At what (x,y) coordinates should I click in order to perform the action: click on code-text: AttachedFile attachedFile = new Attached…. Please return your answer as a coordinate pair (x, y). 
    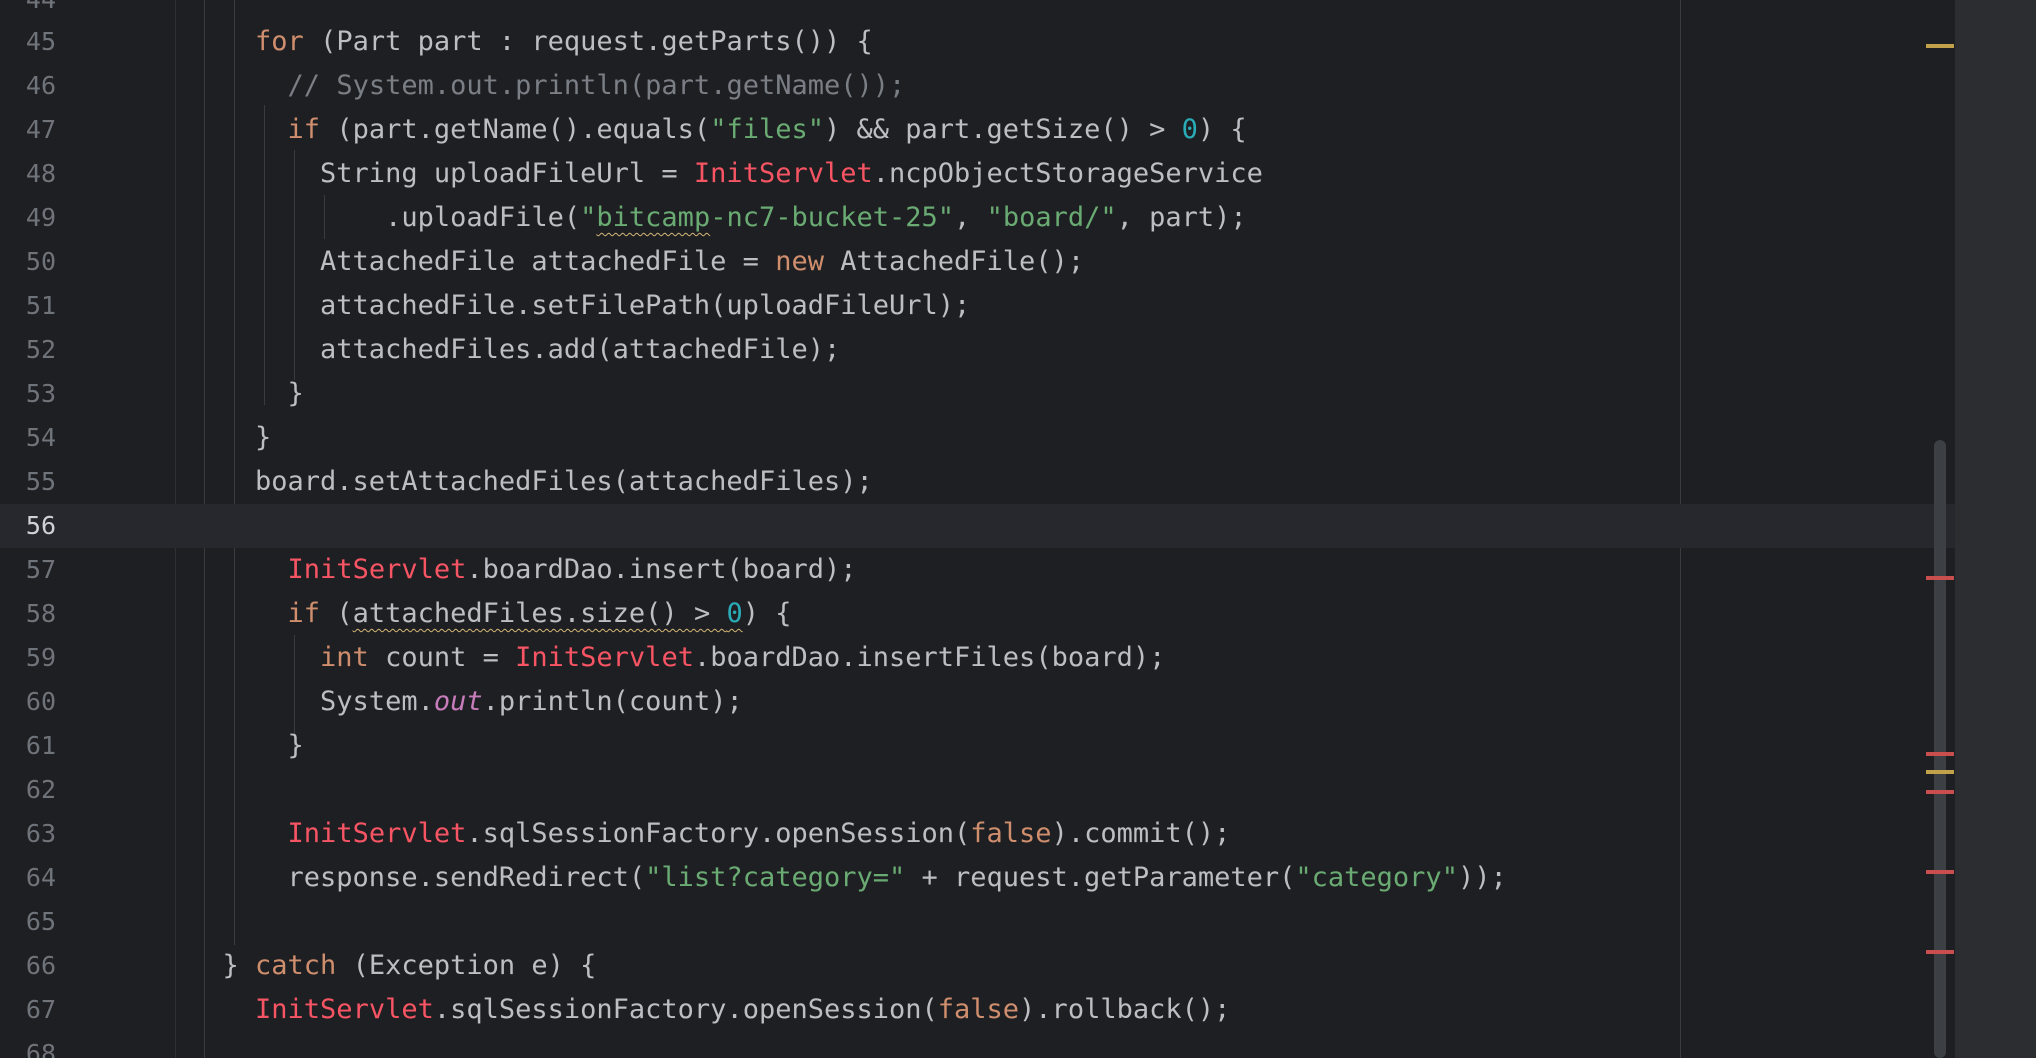
    Looking at the image, I should click on (637, 262).